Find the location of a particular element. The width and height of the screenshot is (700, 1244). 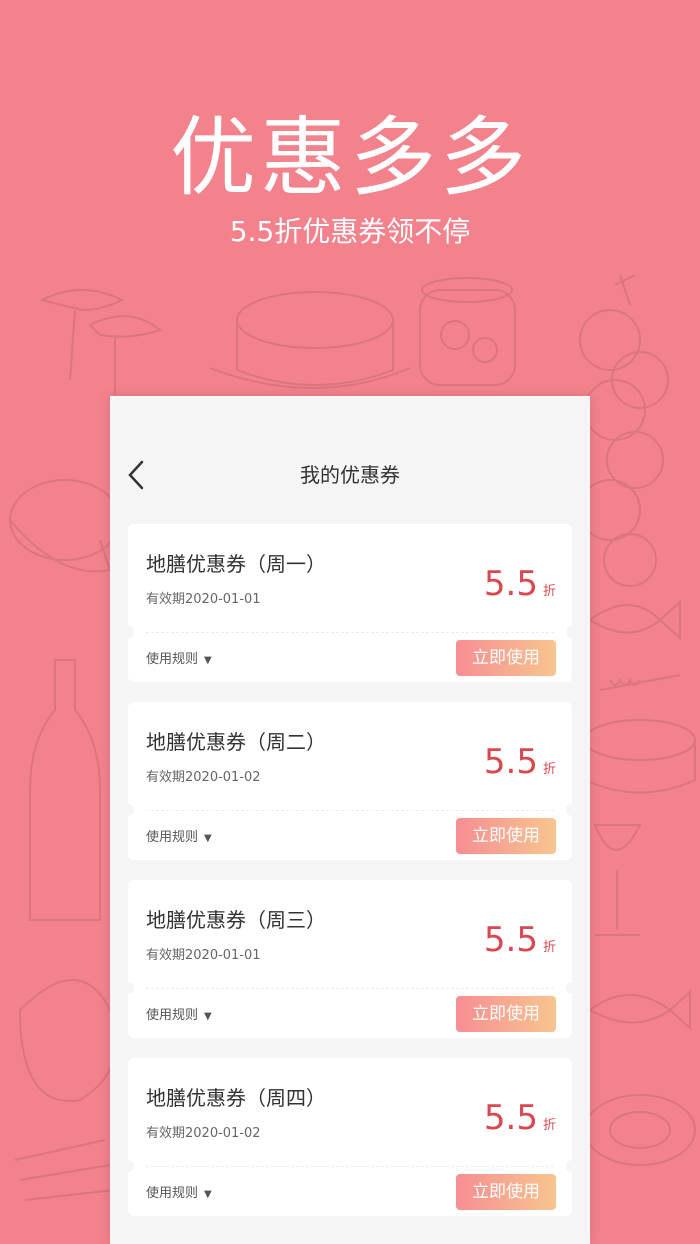

hero-title: 优惠多多 is located at coordinates (350, 158).